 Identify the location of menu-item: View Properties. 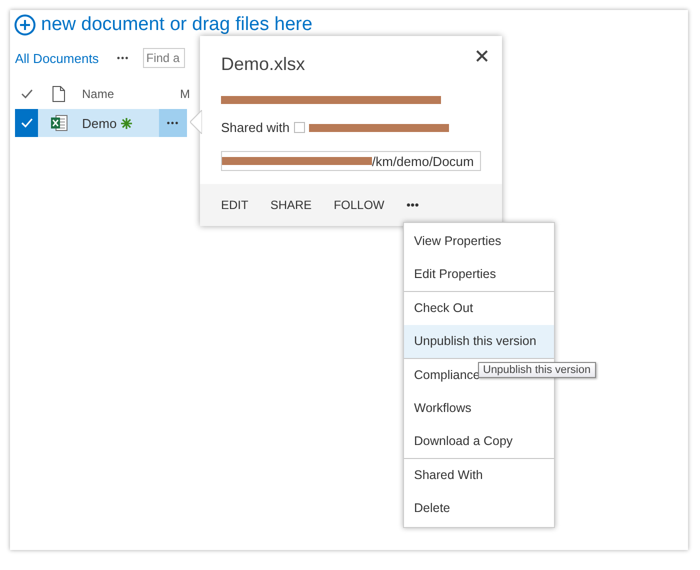
(479, 241).